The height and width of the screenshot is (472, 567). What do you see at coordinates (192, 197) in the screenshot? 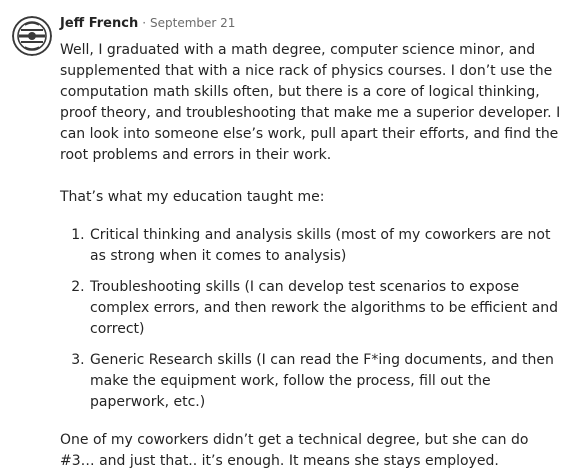
I see `paragraph-lead: That’s what my education taught me:` at bounding box center [192, 197].